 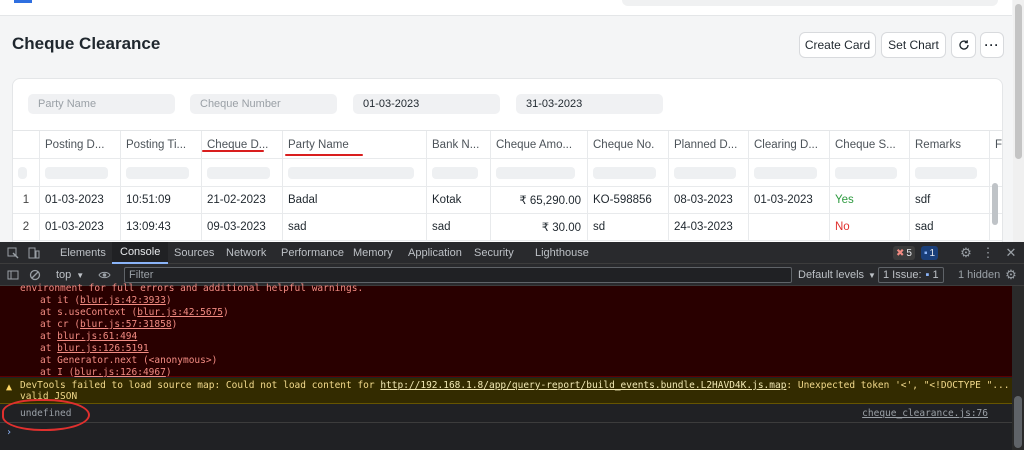 What do you see at coordinates (26, 200) in the screenshot?
I see `row-number: 1` at bounding box center [26, 200].